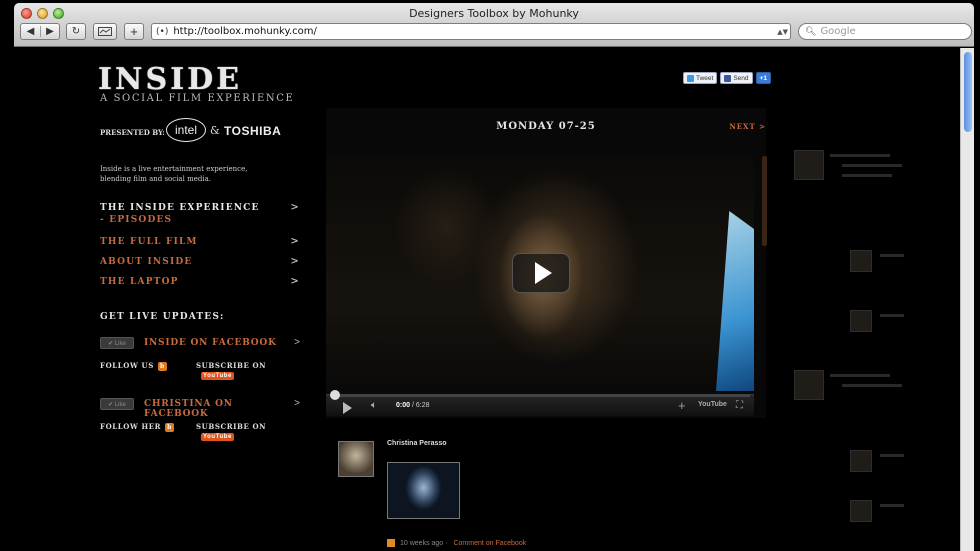 This screenshot has width=980, height=551. What do you see at coordinates (417, 443) in the screenshot?
I see `post-author: Christina Perasso` at bounding box center [417, 443].